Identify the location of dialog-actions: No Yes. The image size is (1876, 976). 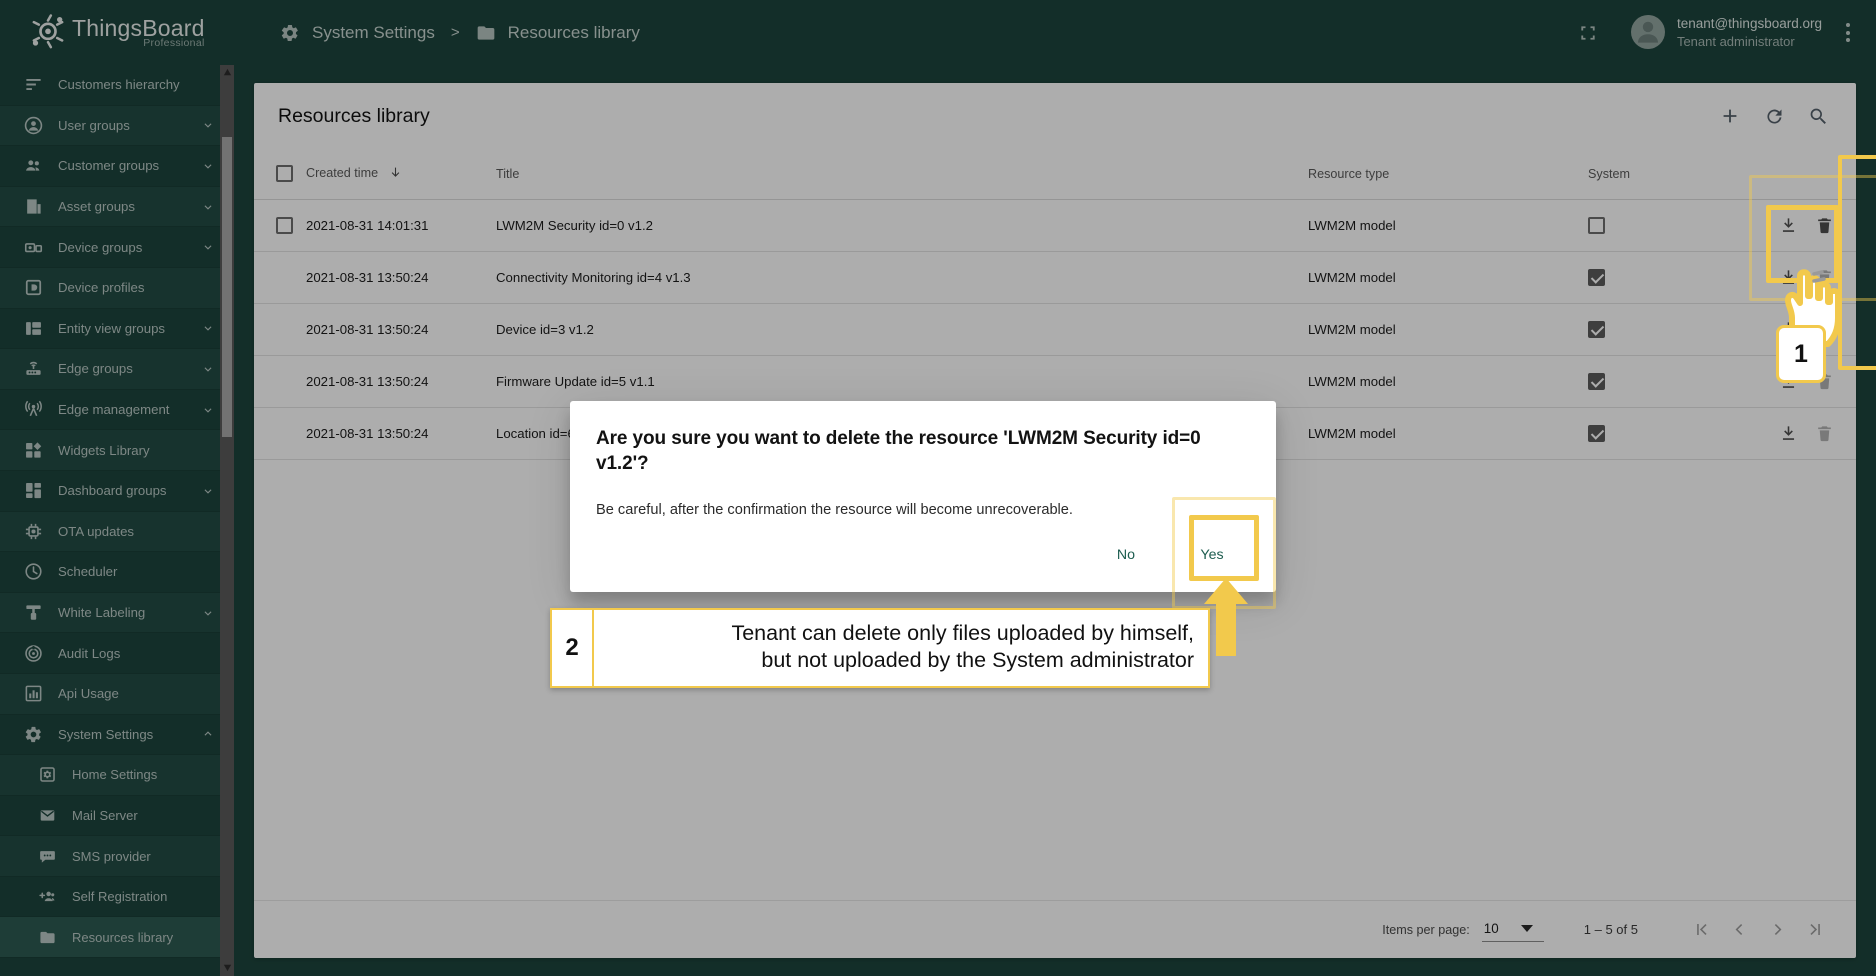
(923, 555).